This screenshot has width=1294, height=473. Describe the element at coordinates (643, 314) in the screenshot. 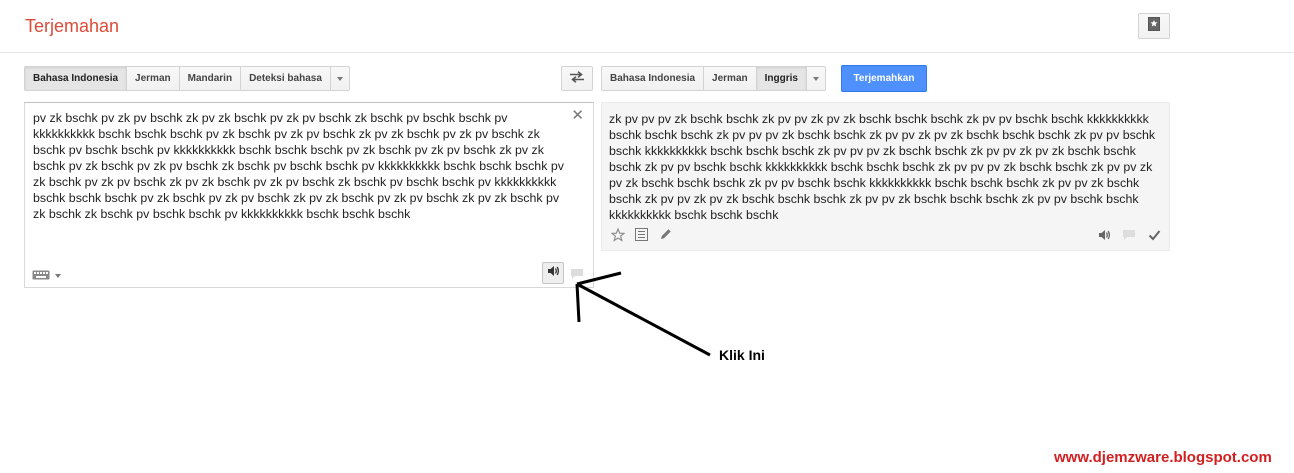

I see `arrow-annotation` at that location.